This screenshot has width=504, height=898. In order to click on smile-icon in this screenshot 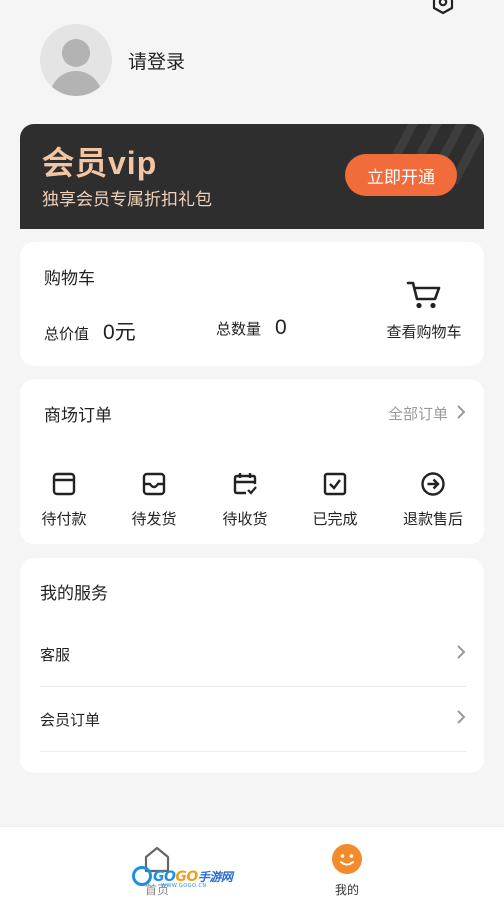, I will do `click(347, 859)`.